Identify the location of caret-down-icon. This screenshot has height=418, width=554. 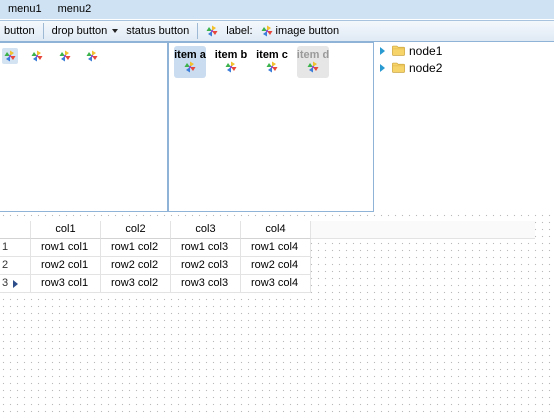
(115, 31).